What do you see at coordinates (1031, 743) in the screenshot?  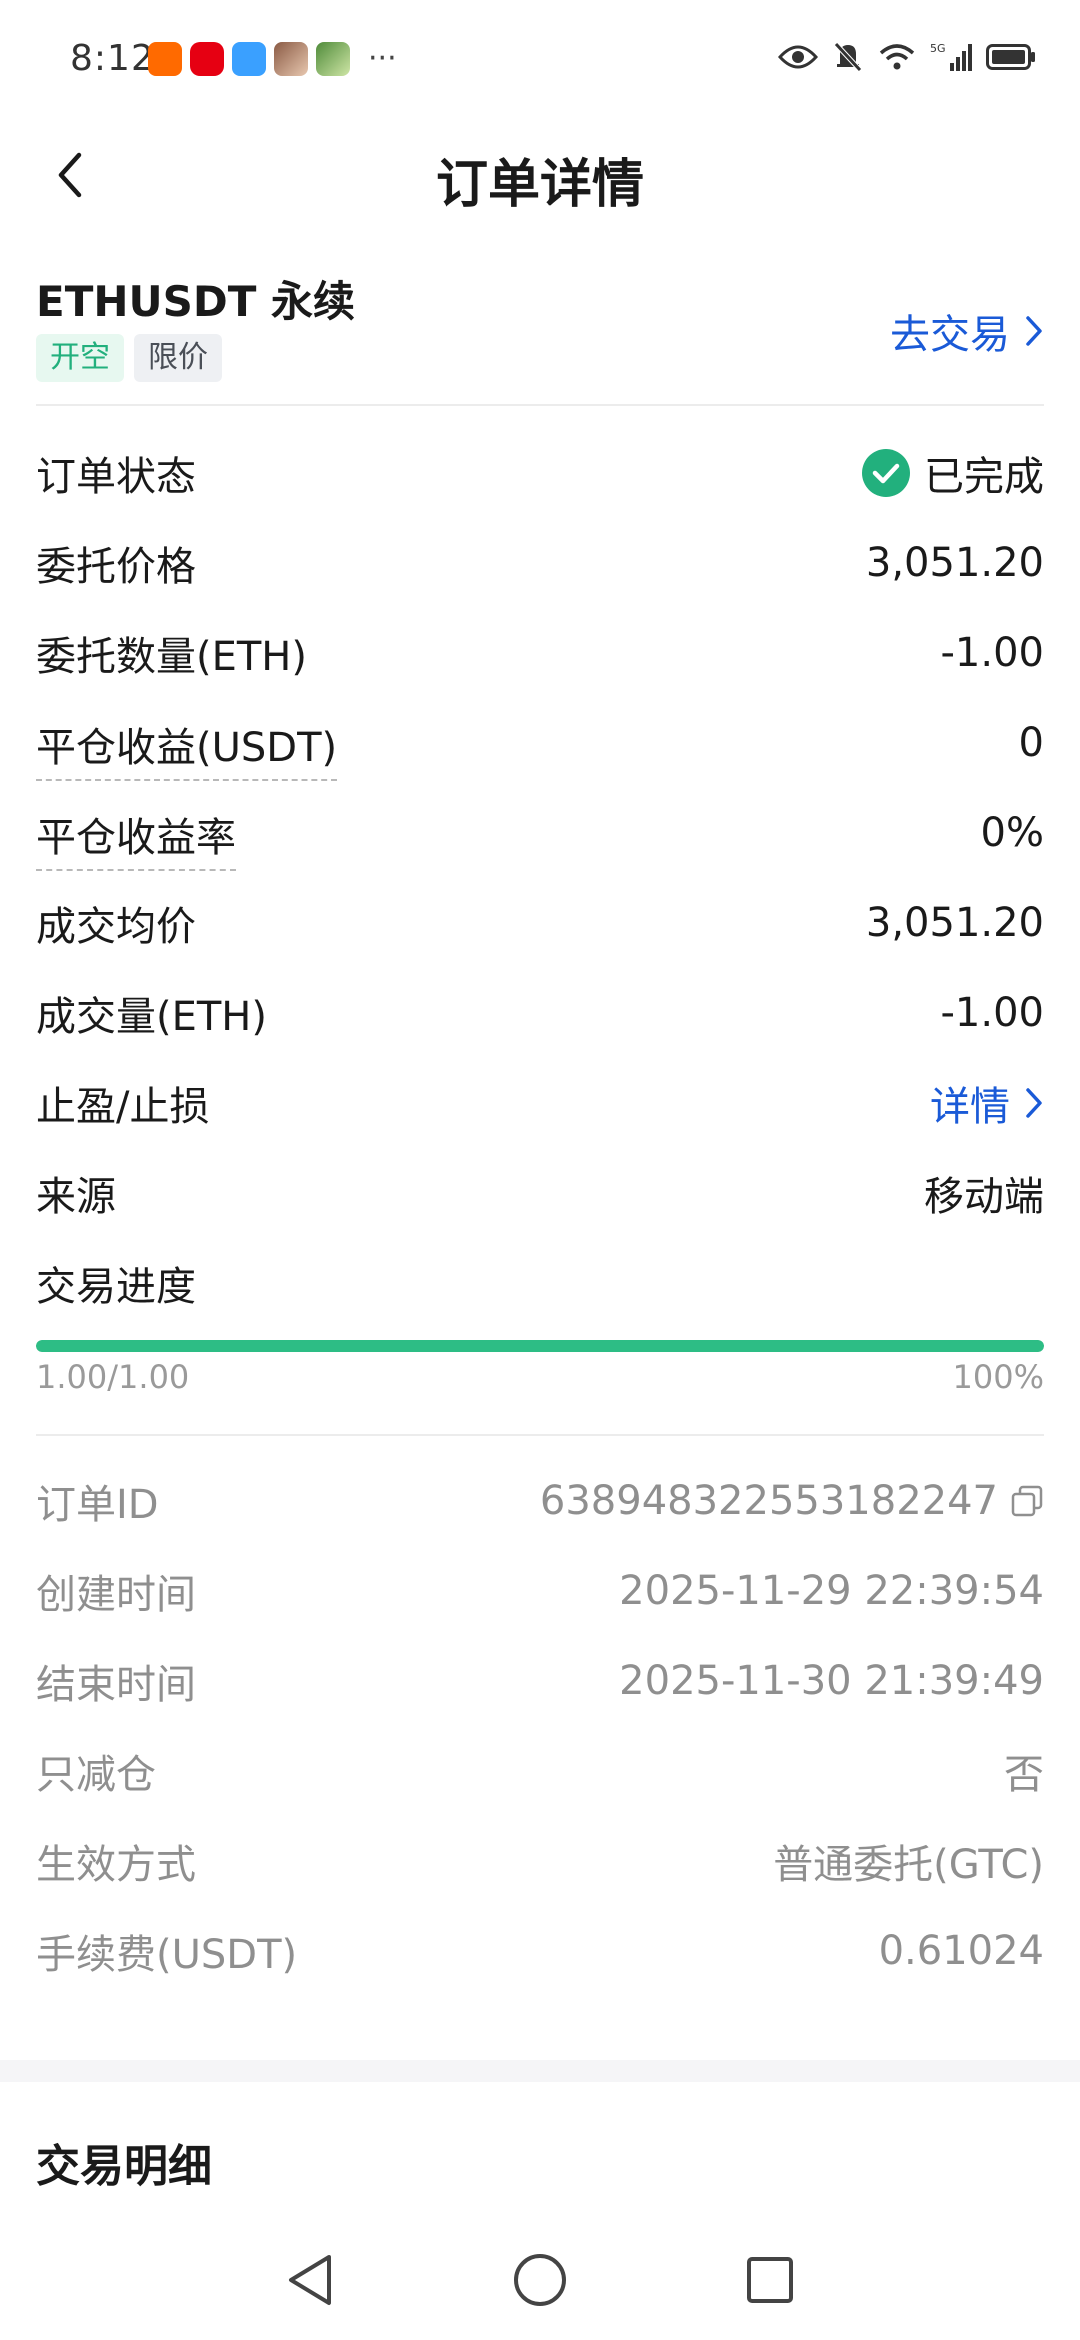 I see `close-pnl-value: 0` at bounding box center [1031, 743].